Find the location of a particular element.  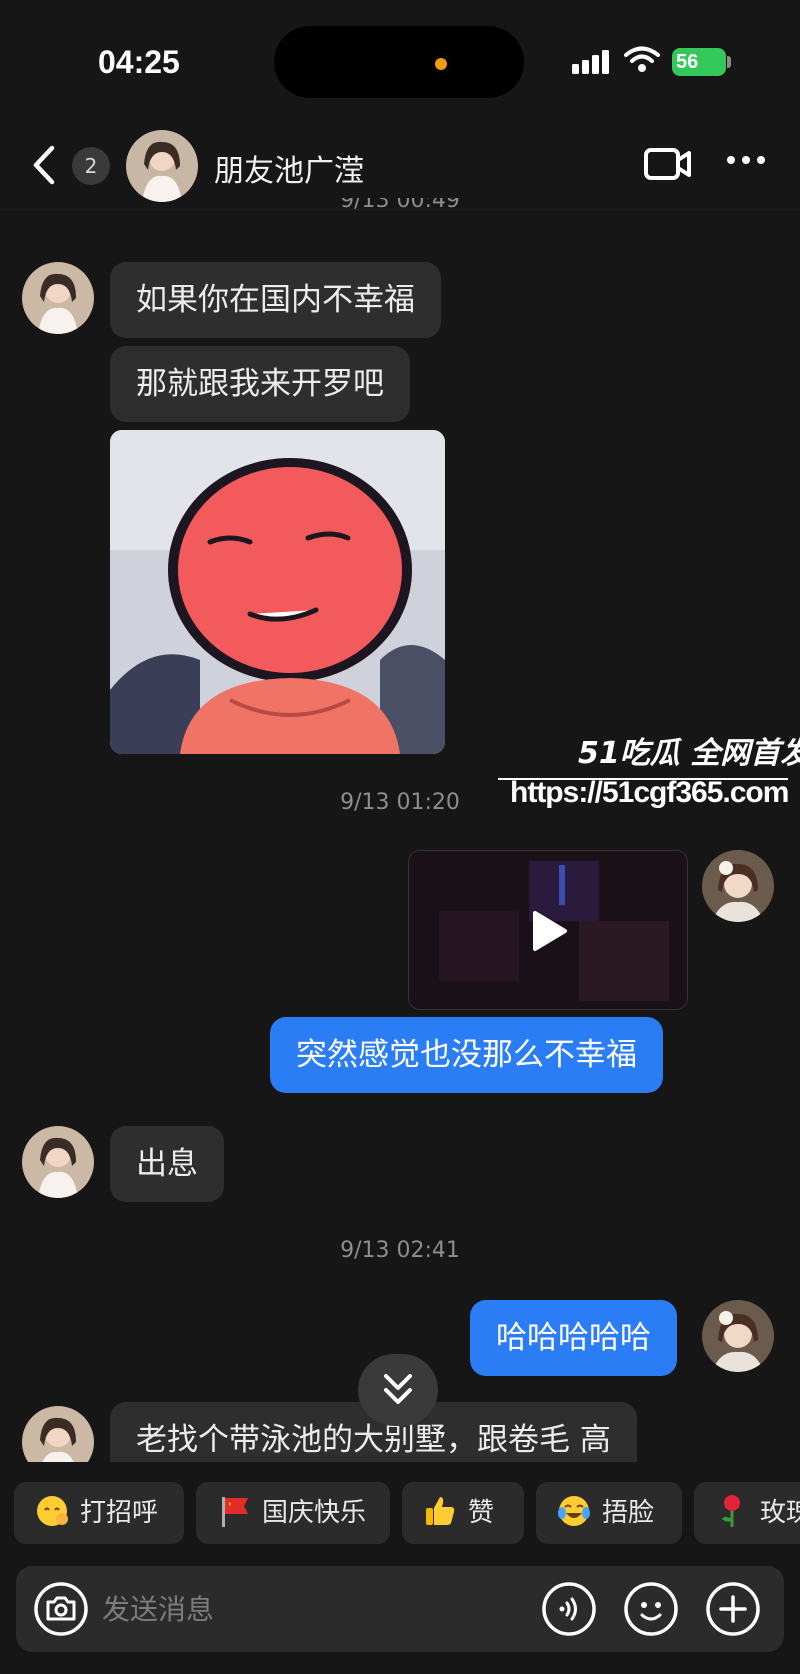

video-message is located at coordinates (548, 930).